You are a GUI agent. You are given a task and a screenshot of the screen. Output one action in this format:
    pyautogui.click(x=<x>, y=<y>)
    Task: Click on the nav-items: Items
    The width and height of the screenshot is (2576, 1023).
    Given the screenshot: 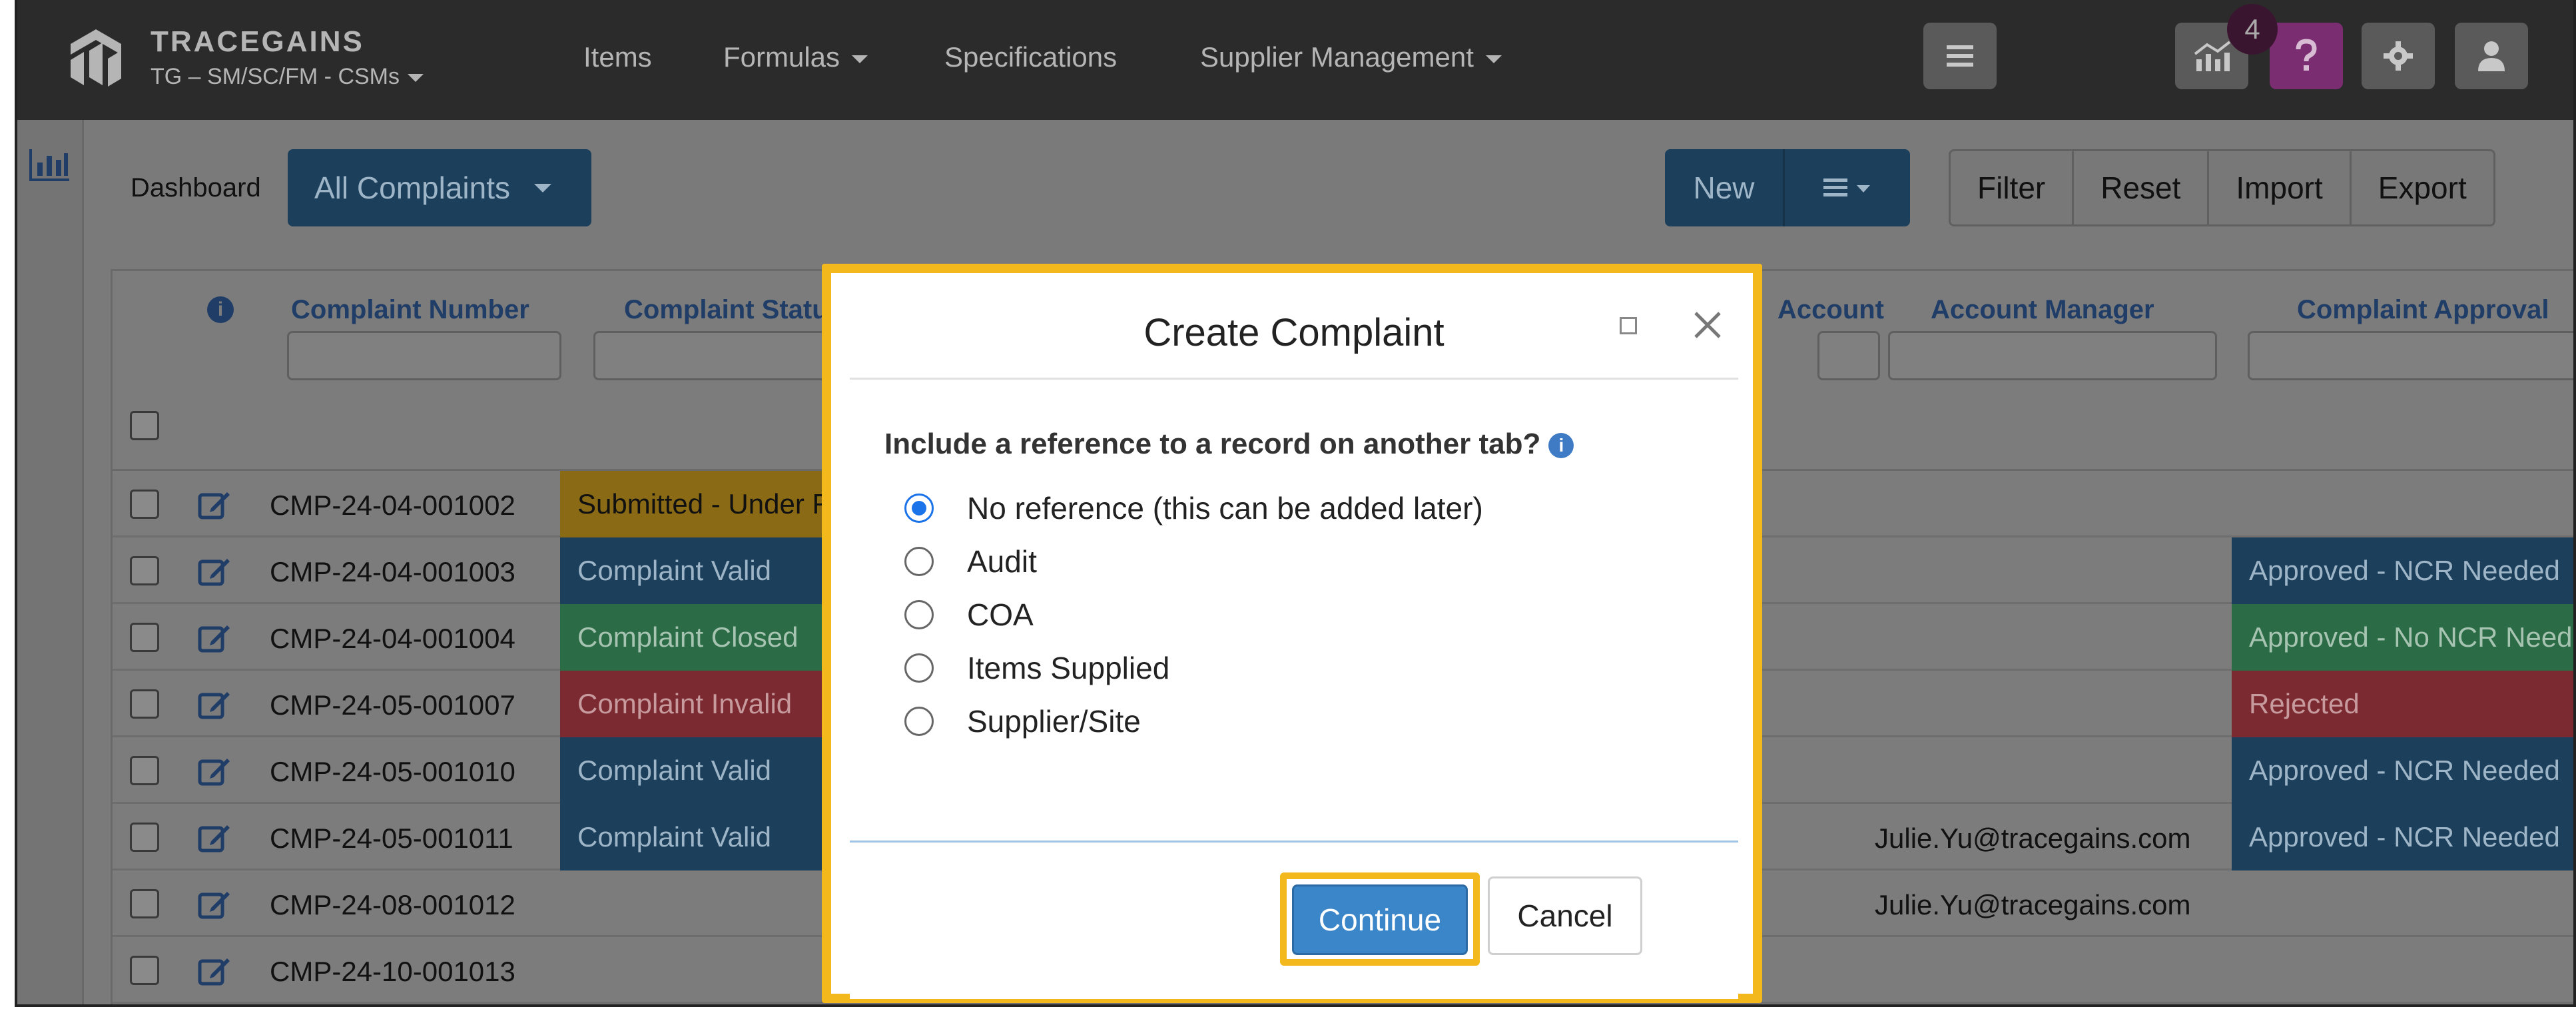 What is the action you would take?
    pyautogui.click(x=617, y=57)
    